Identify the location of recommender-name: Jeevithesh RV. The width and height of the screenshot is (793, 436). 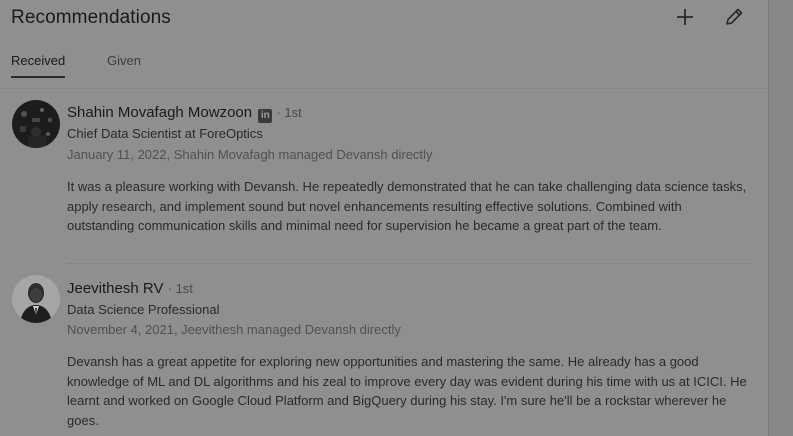
(115, 288).